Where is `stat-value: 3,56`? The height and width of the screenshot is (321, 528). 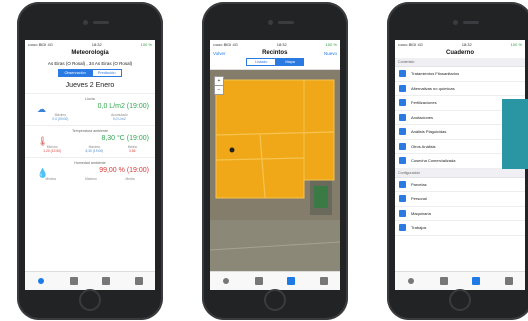
stat-value: 3,56 is located at coordinates (132, 151).